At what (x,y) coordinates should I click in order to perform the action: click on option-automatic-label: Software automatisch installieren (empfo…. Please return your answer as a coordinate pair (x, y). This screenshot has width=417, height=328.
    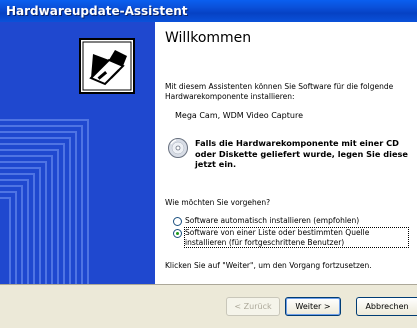
    Looking at the image, I should click on (272, 221).